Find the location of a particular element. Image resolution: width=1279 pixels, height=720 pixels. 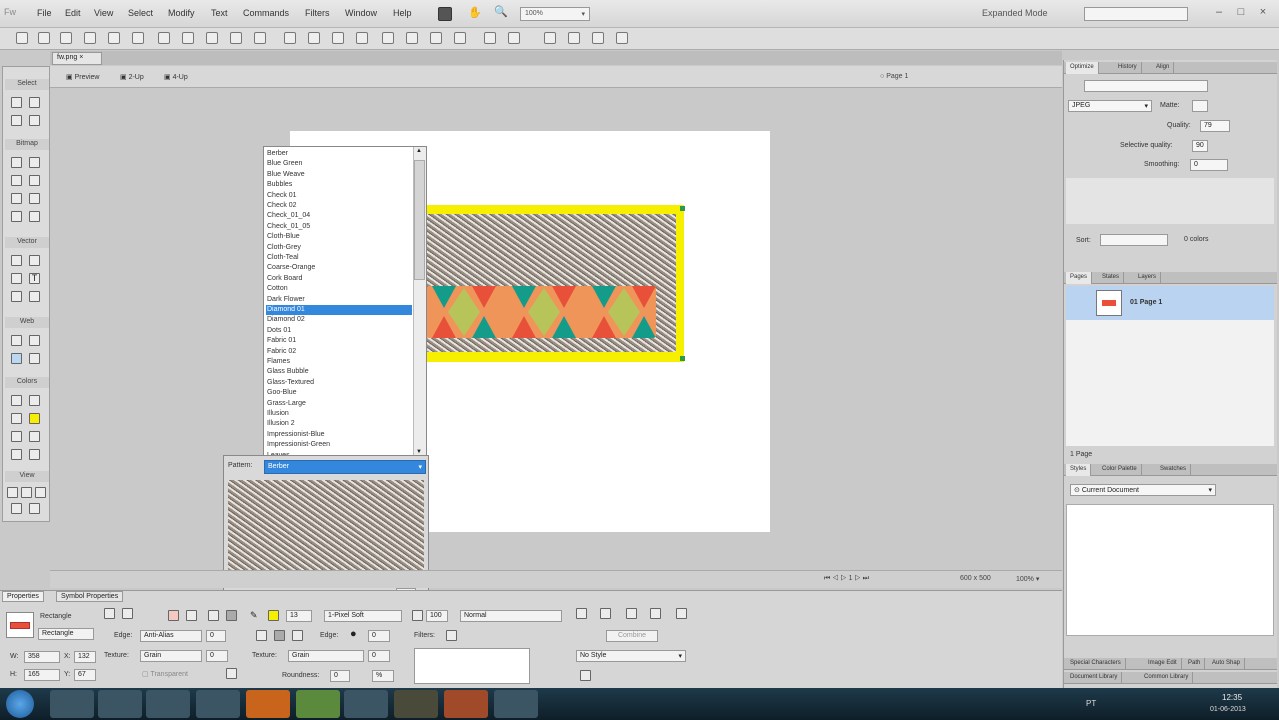

full-screen-icon is located at coordinates (40, 492).